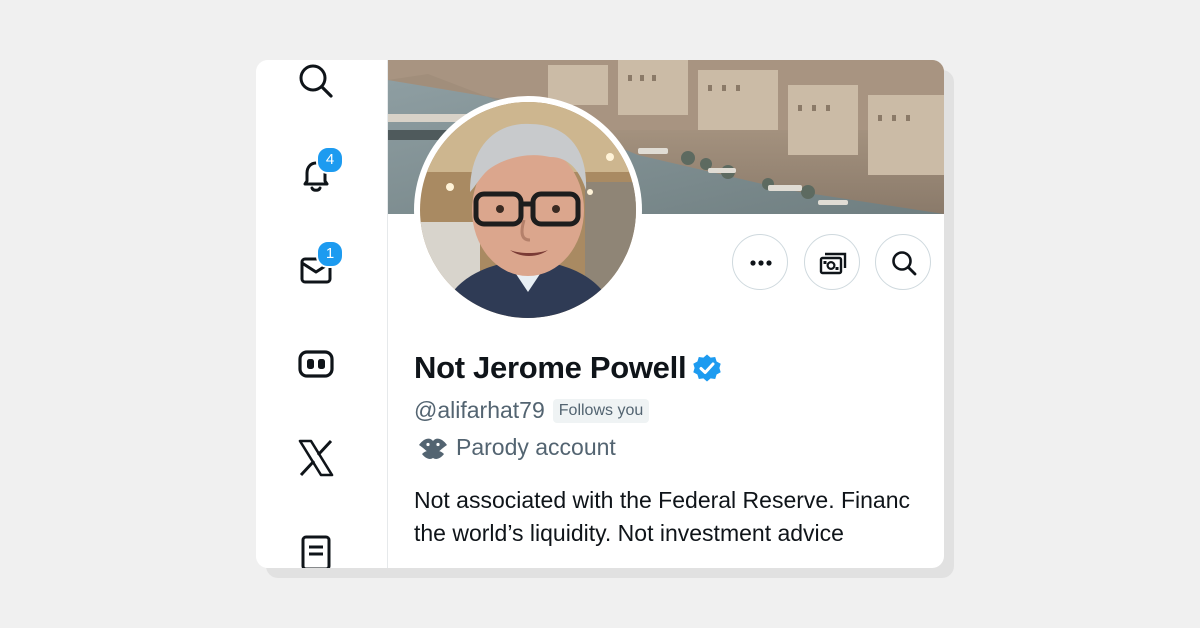  I want to click on lists-icon, so click(316, 550).